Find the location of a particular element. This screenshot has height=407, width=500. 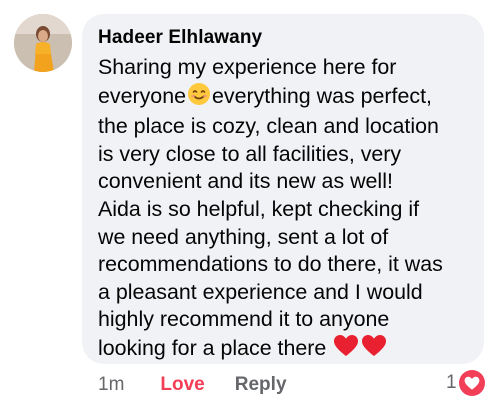

avatar is located at coordinates (43, 43).